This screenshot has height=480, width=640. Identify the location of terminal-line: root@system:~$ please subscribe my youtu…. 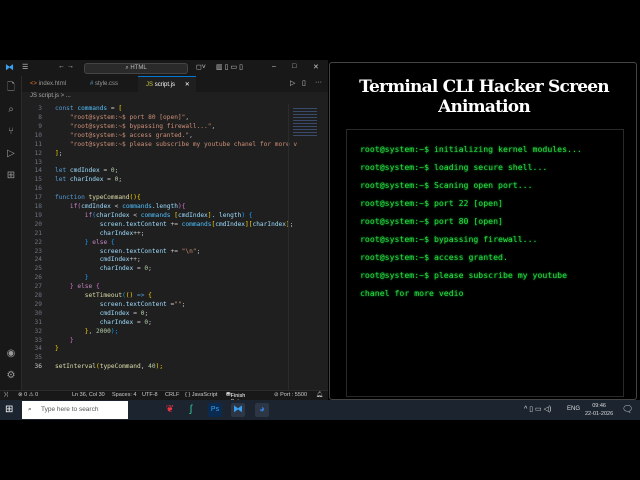
(464, 275).